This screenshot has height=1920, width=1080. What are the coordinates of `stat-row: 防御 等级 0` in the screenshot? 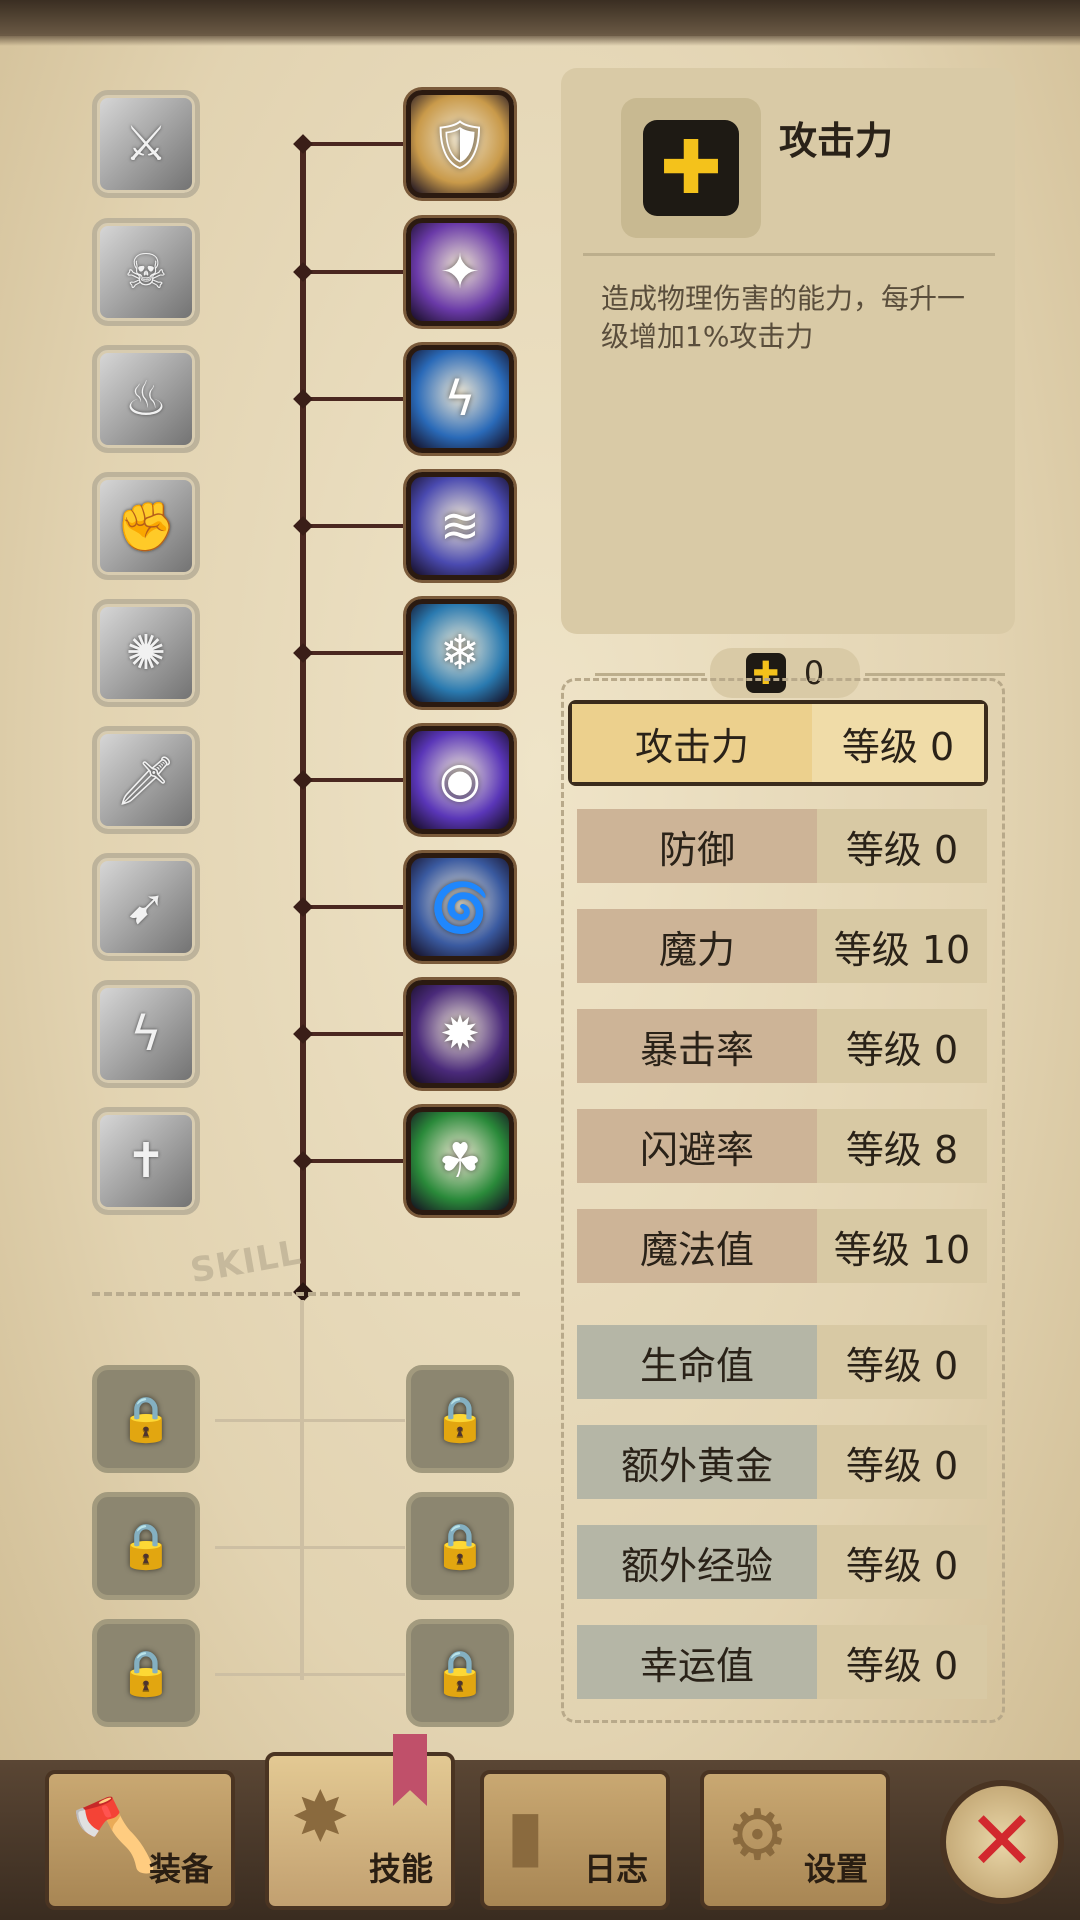 It's located at (782, 846).